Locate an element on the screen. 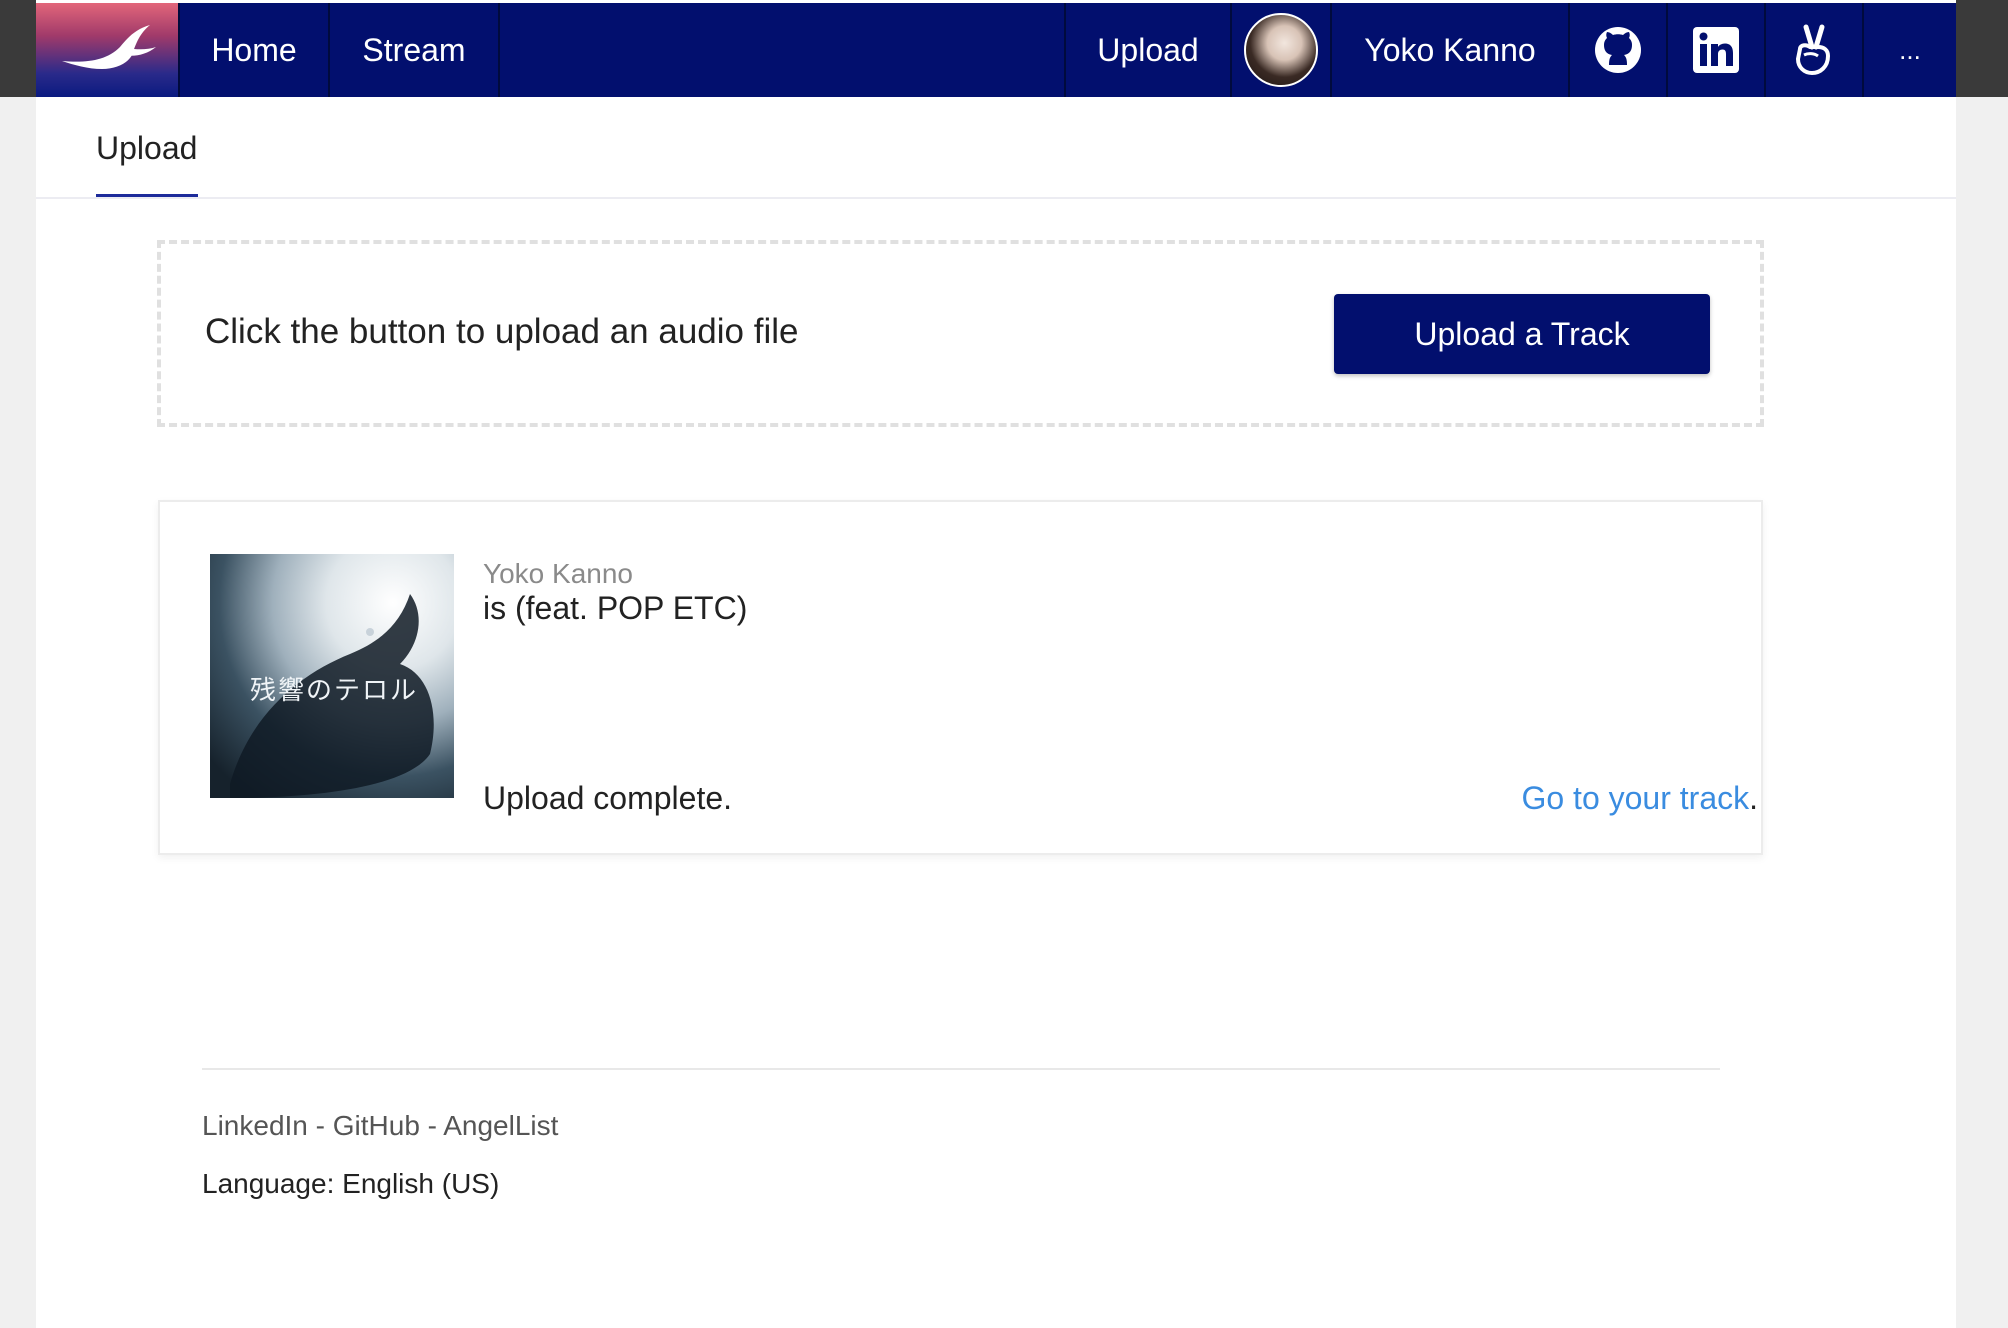  nav-linkedin is located at coordinates (1717, 50).